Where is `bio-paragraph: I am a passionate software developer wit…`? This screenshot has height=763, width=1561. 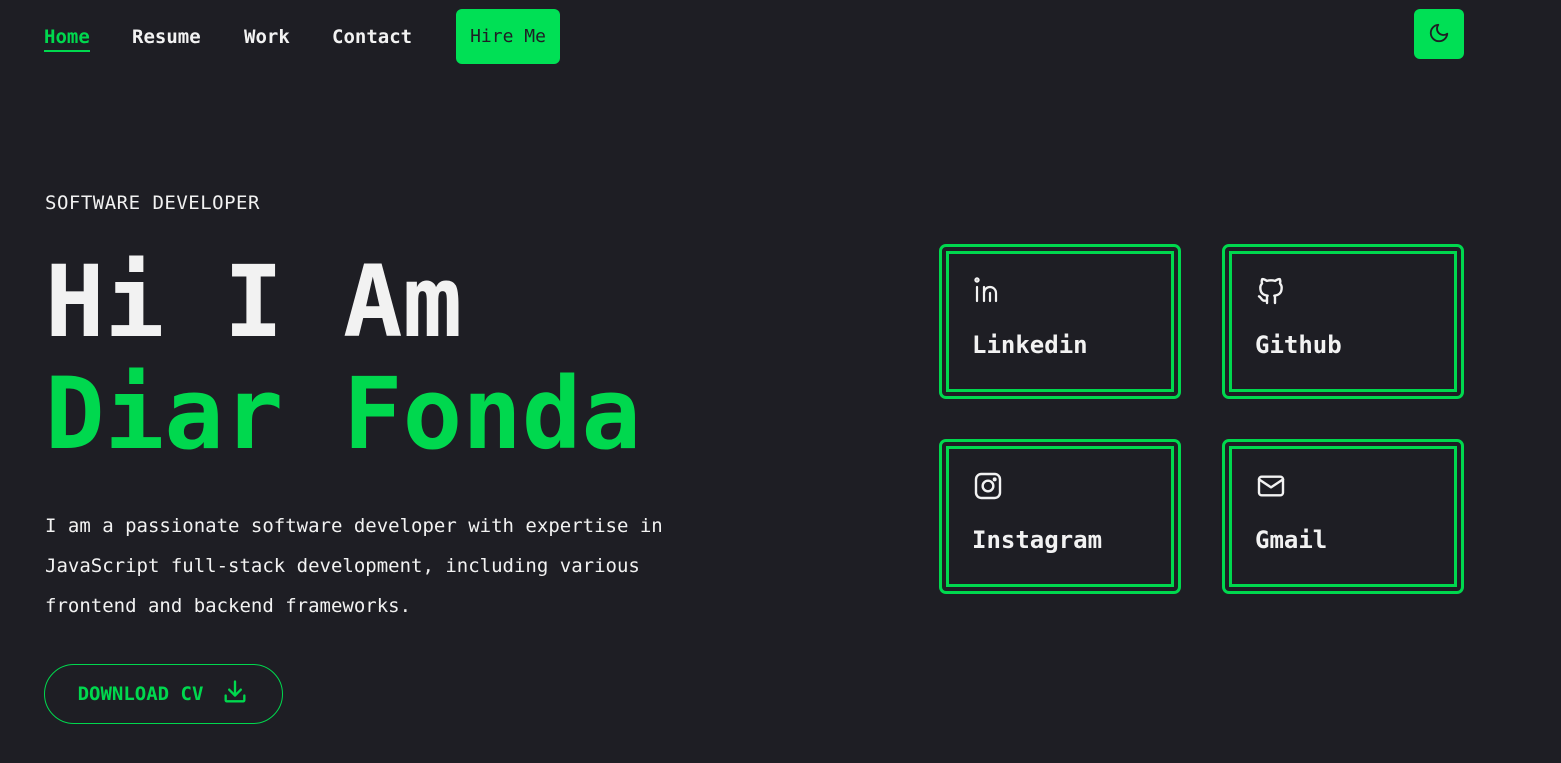
bio-paragraph: I am a passionate software developer wit… is located at coordinates (354, 566).